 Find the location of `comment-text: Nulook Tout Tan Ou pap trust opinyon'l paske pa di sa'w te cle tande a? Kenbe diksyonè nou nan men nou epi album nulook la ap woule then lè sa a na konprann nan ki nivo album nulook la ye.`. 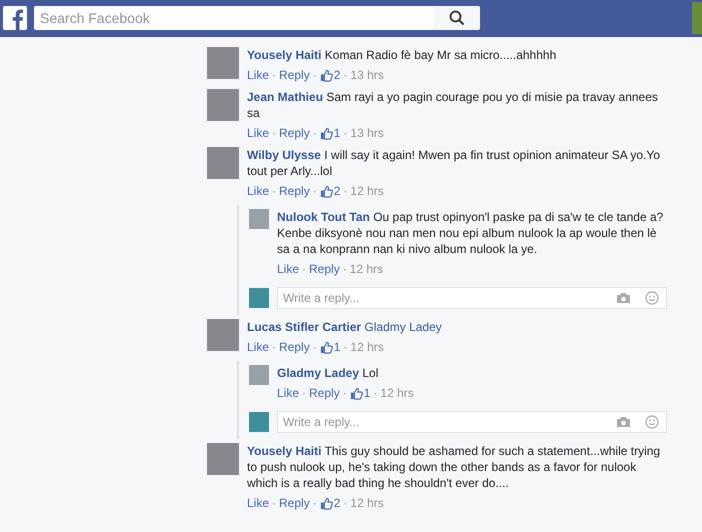

comment-text: Nulook Tout Tan Ou pap trust opinyon'l paske pa di sa'w te cle tande a? Kenbe diksyonè nou nan men nou epi album nulook la ap woule then lè sa a na konprann nan ki nivo album nulook la ye. is located at coordinates (470, 233).